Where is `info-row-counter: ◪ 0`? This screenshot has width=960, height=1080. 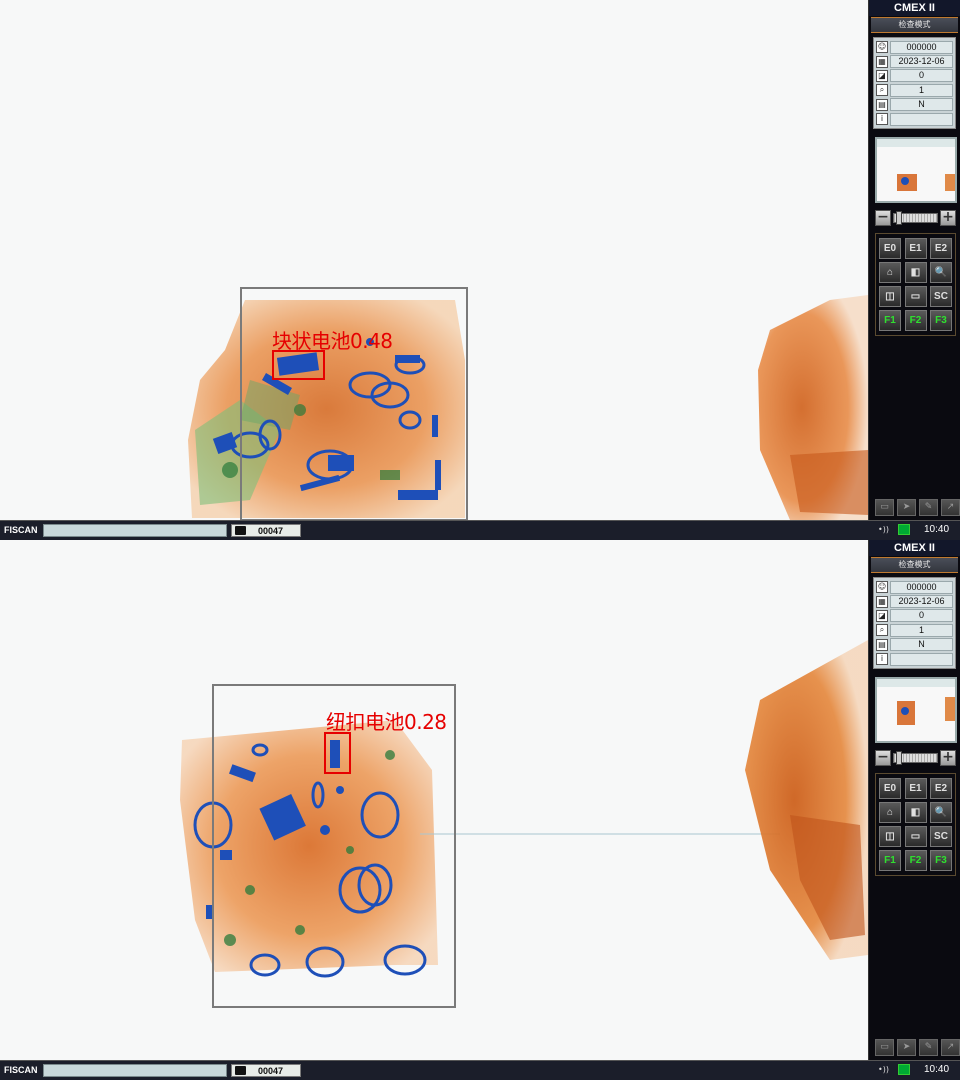
info-row-counter: ◪ 0 is located at coordinates (914, 616).